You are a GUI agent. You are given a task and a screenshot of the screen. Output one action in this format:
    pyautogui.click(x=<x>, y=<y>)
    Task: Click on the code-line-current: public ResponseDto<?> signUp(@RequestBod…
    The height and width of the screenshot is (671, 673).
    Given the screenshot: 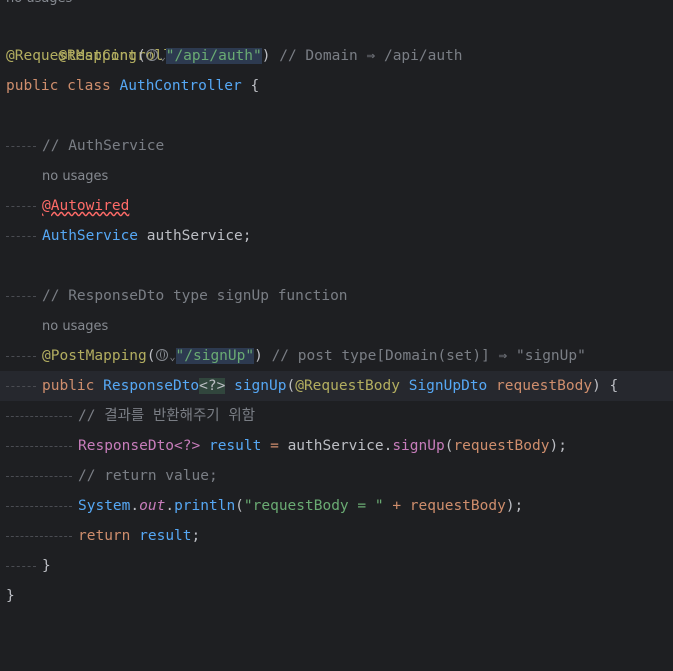 What is the action you would take?
    pyautogui.click(x=336, y=386)
    